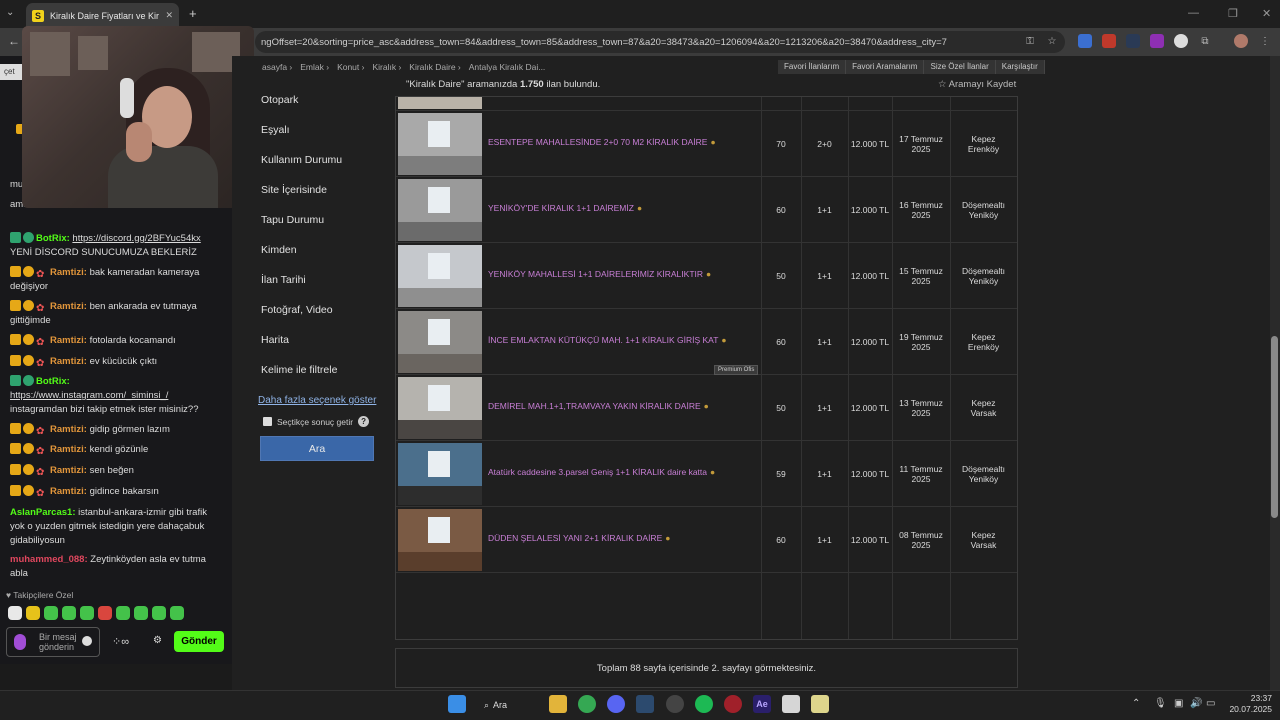 This screenshot has width=1280, height=720. What do you see at coordinates (885, 67) in the screenshot?
I see `top-link: Favori Aramalarım` at bounding box center [885, 67].